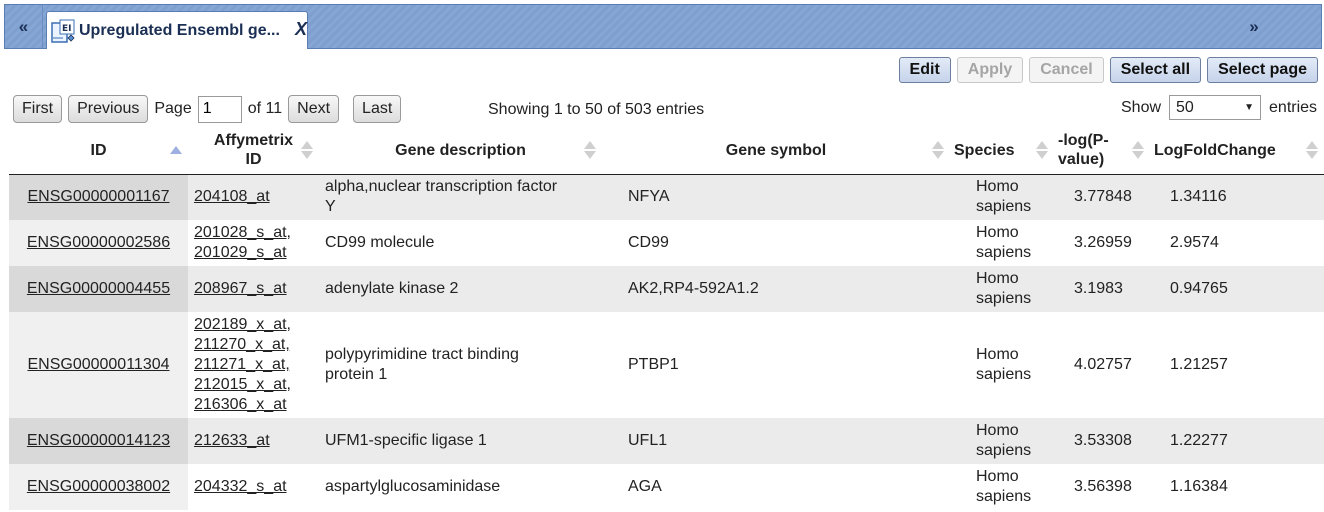 The height and width of the screenshot is (512, 1324). What do you see at coordinates (596, 109) in the screenshot?
I see `entries-info: Showing 1 to 50 of 503 entries` at bounding box center [596, 109].